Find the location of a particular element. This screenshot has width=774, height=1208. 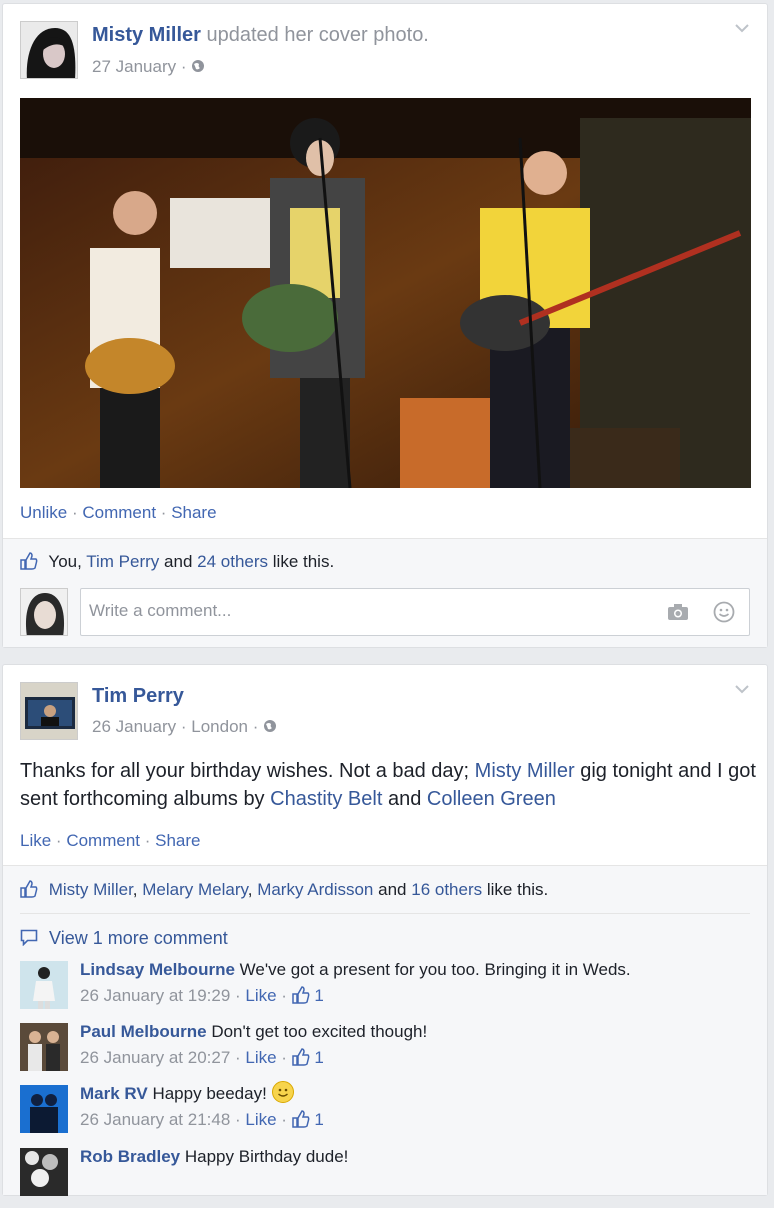

post-meta: 27 January · is located at coordinates (148, 67).